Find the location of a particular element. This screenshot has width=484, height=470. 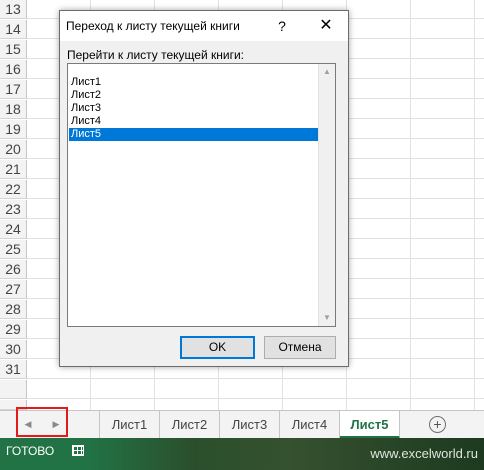

list-item: Лист3 is located at coordinates (195, 108).